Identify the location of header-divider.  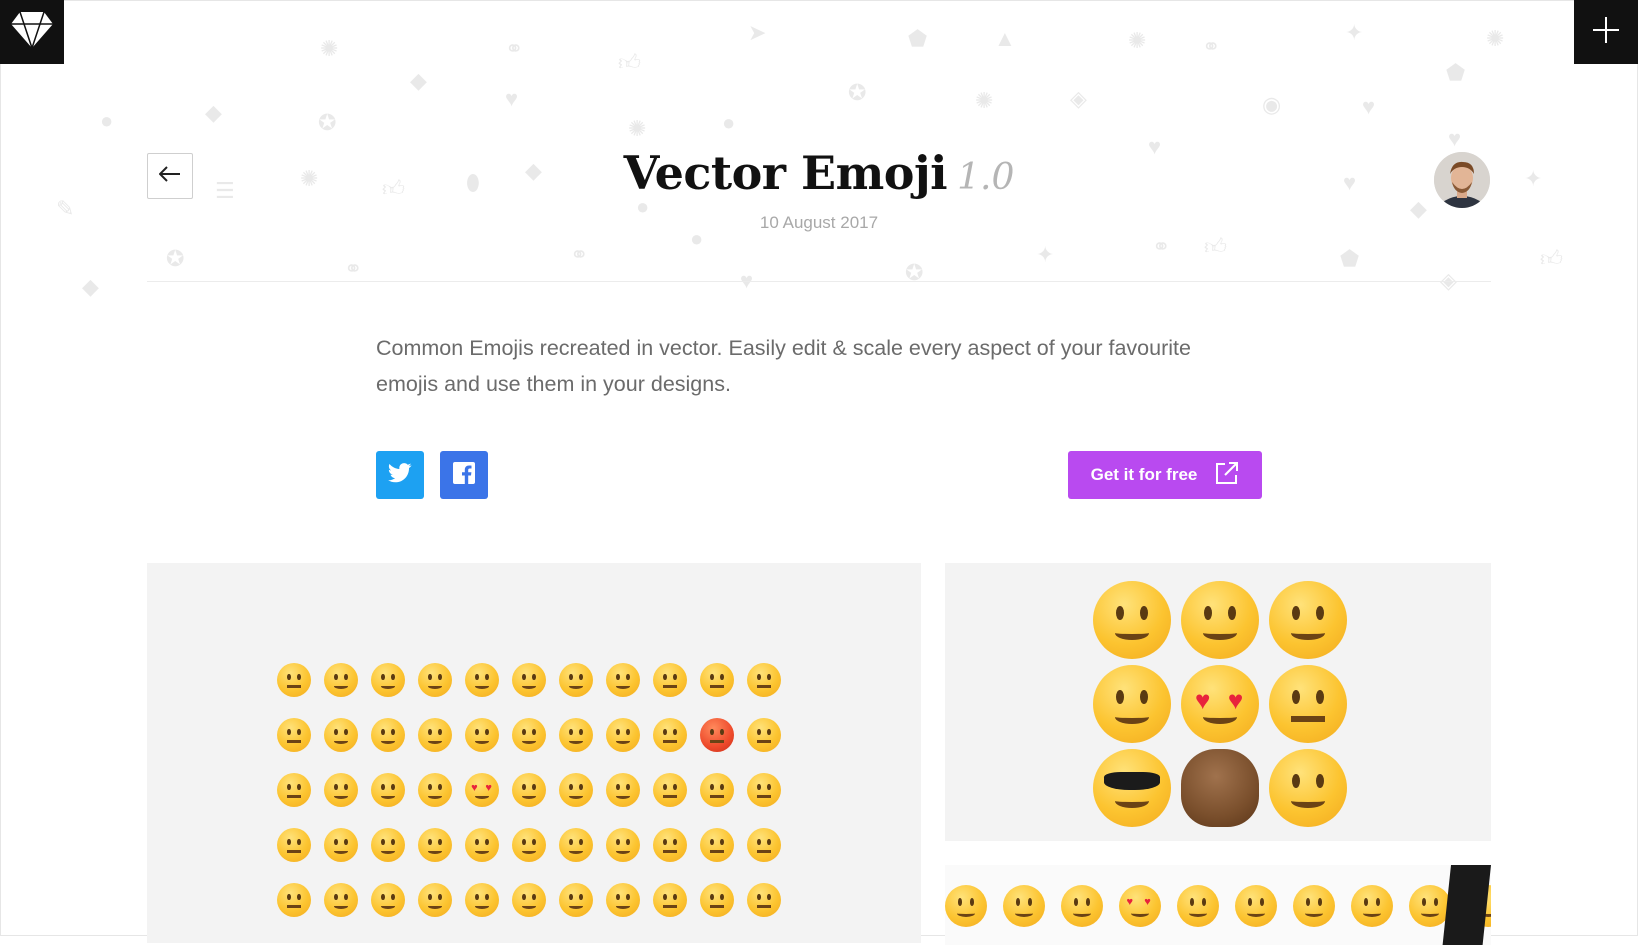
(819, 281).